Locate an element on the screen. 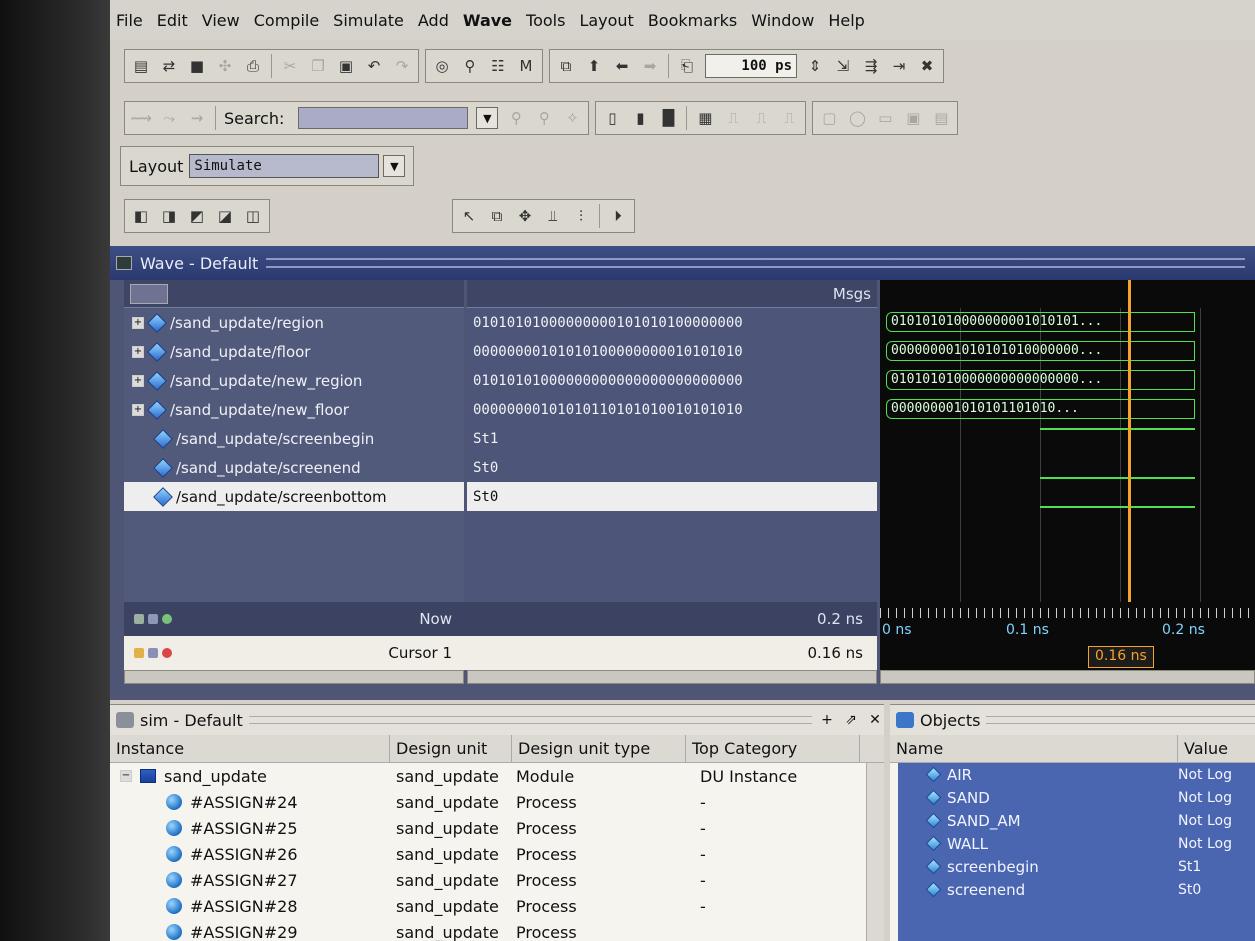 The height and width of the screenshot is (941, 1255). close-icon: ✕ is located at coordinates (875, 720).